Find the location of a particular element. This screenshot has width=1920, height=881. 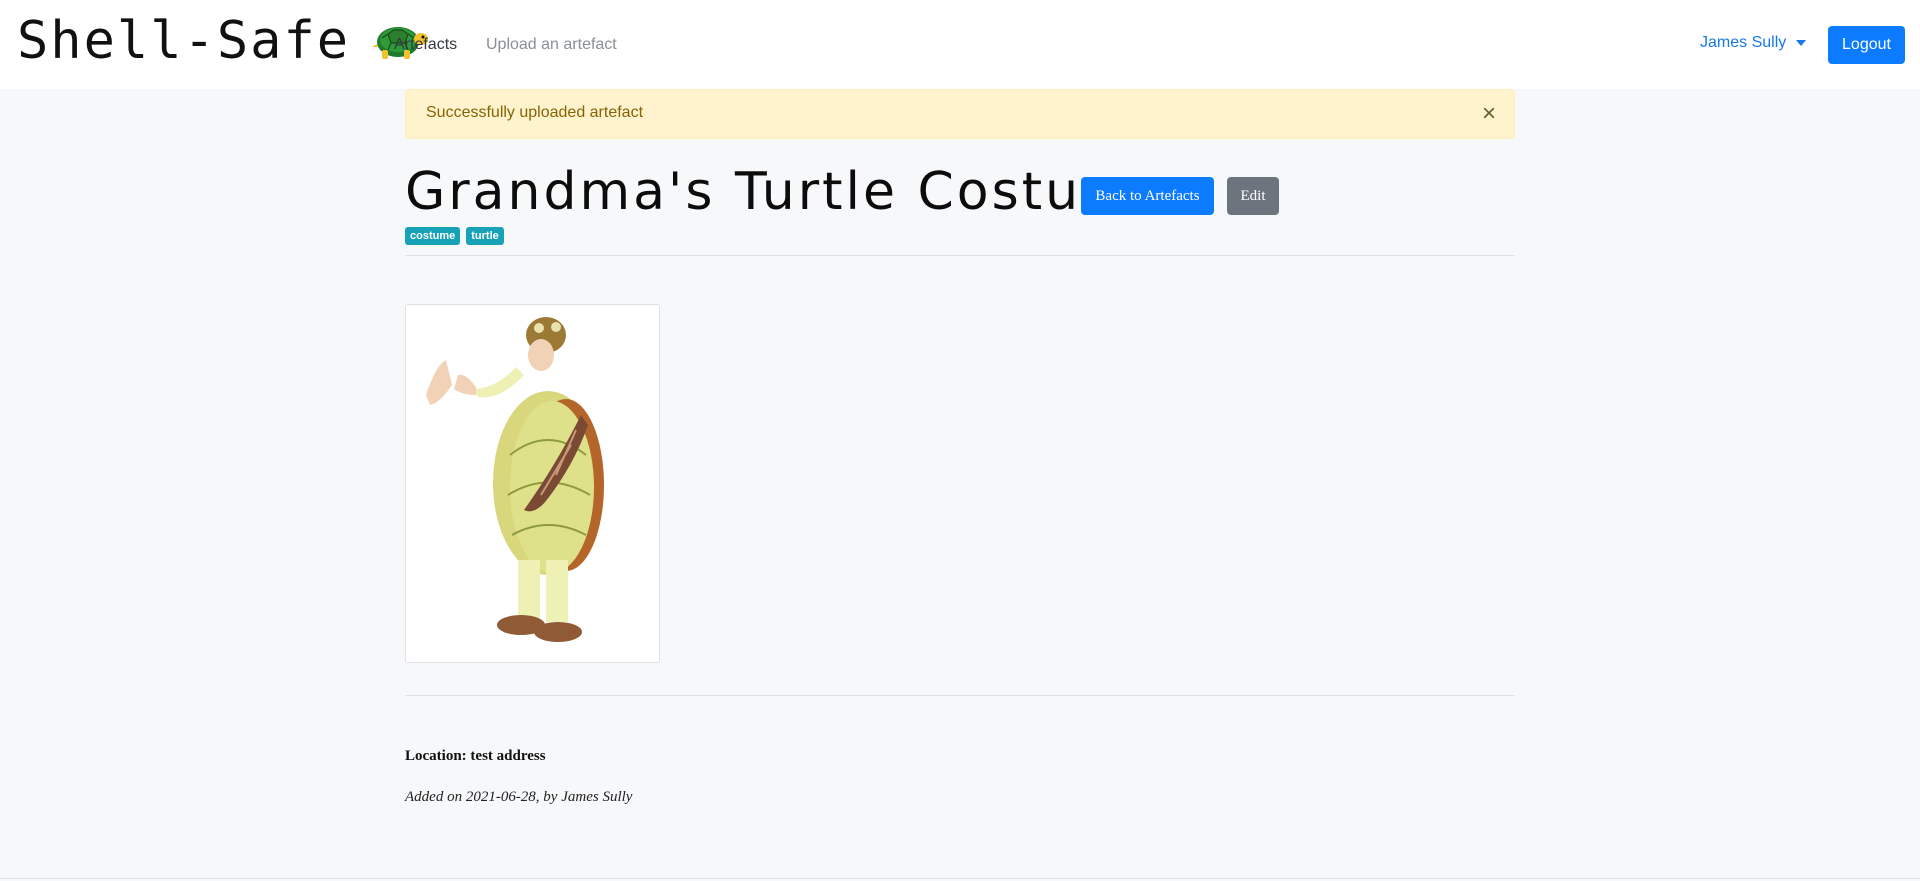

brand: Shell-Safe is located at coordinates (223, 41).